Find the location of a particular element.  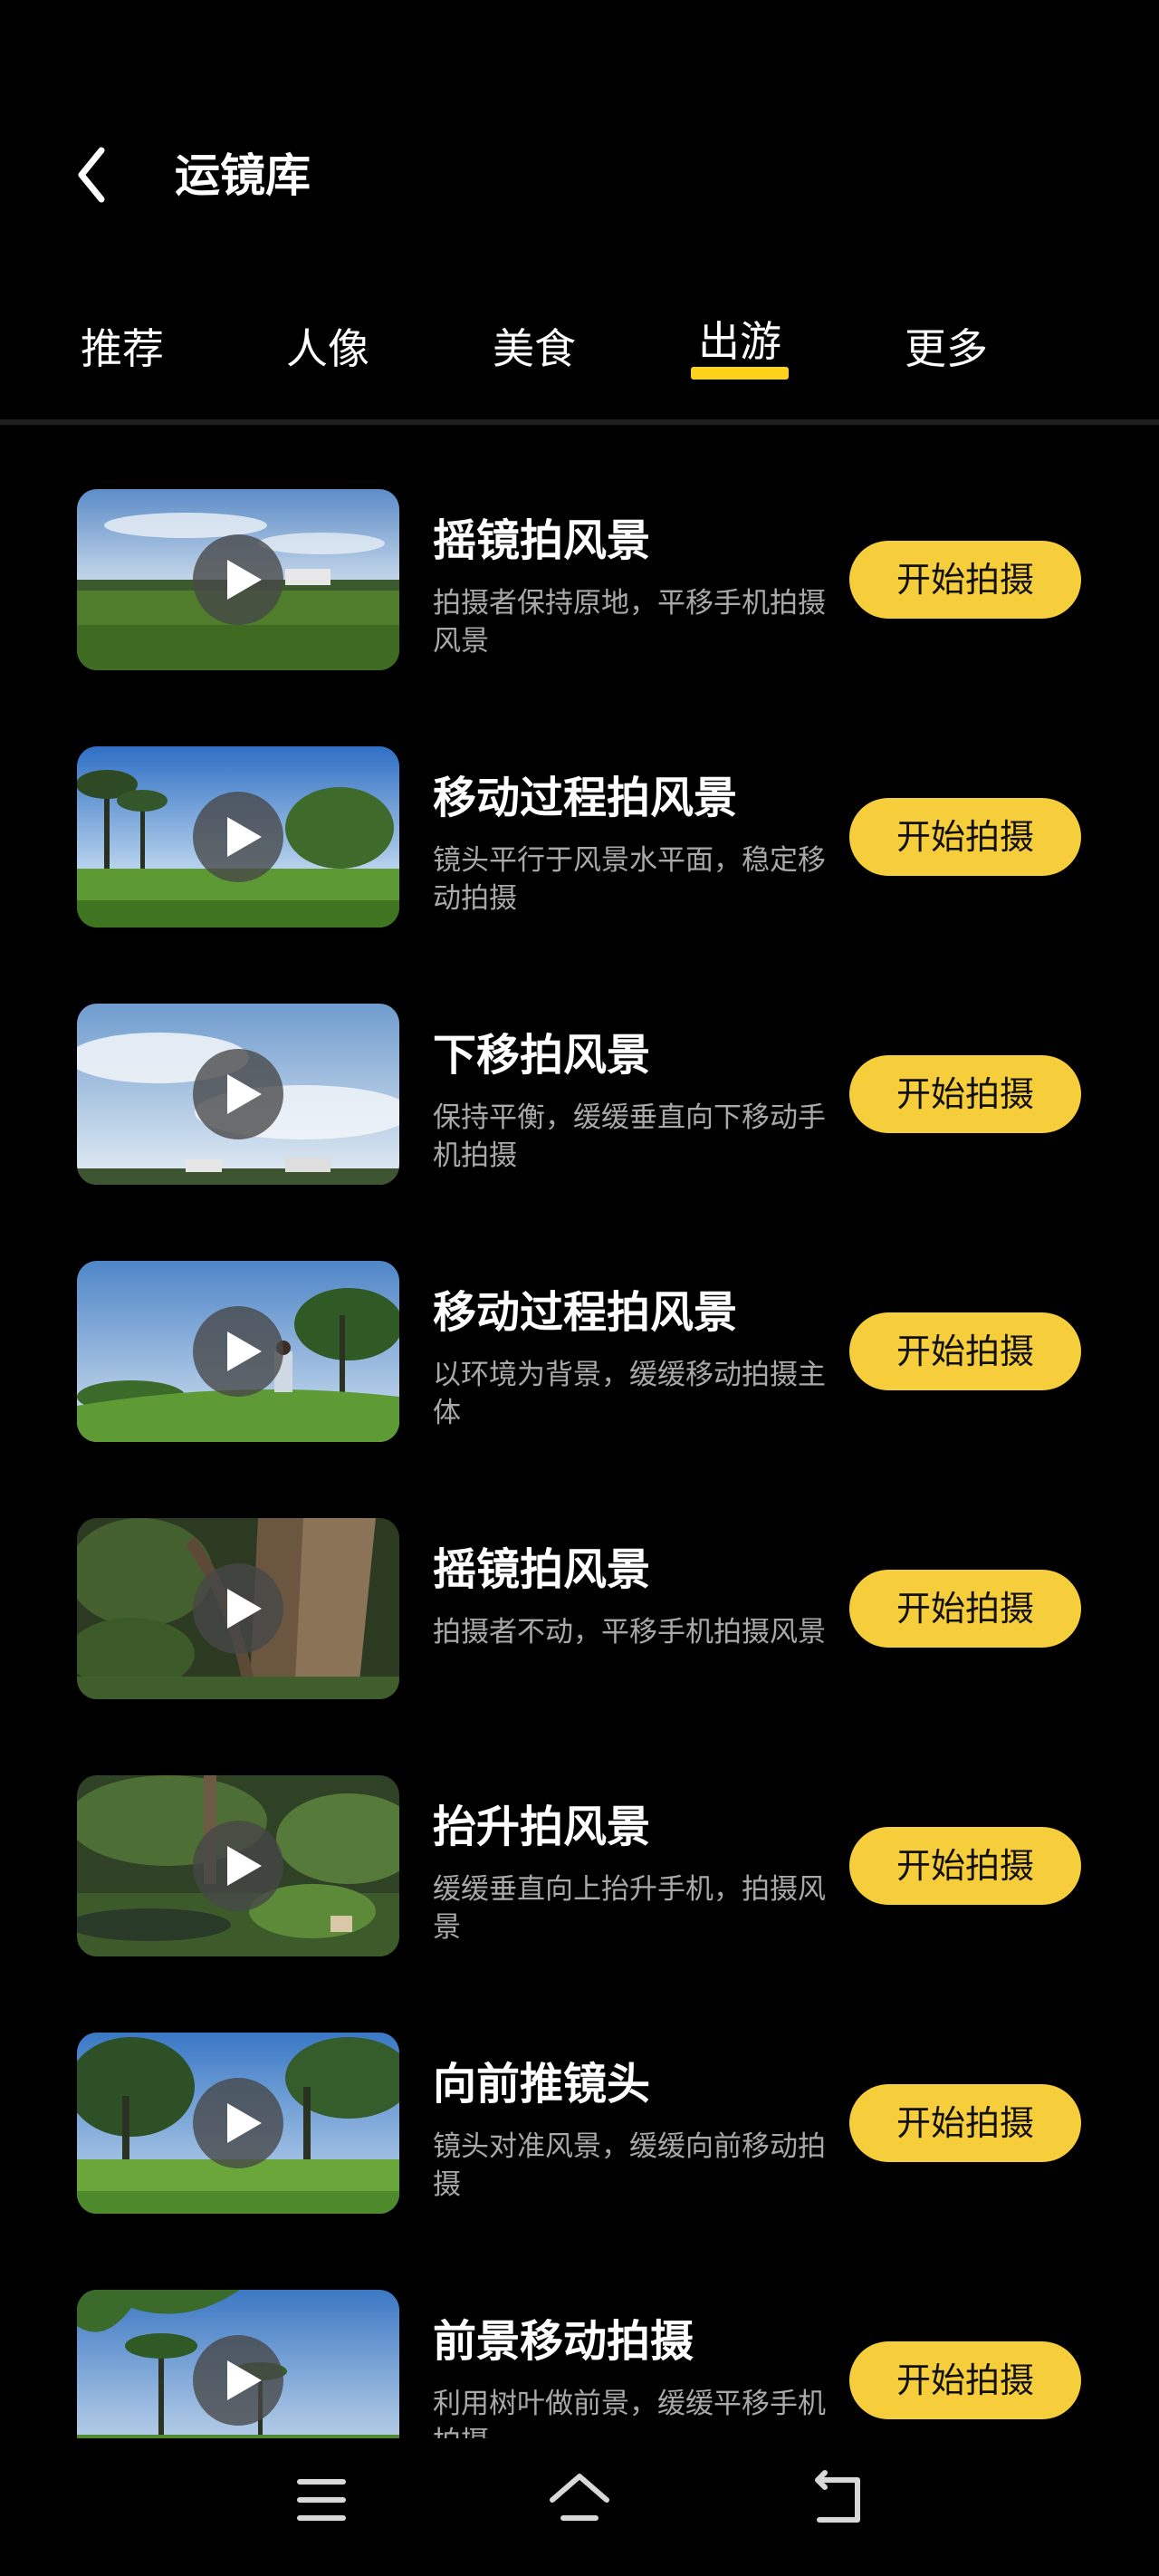

category-tabs: 推荐 人像 美食 出游 更多 is located at coordinates (579, 348).